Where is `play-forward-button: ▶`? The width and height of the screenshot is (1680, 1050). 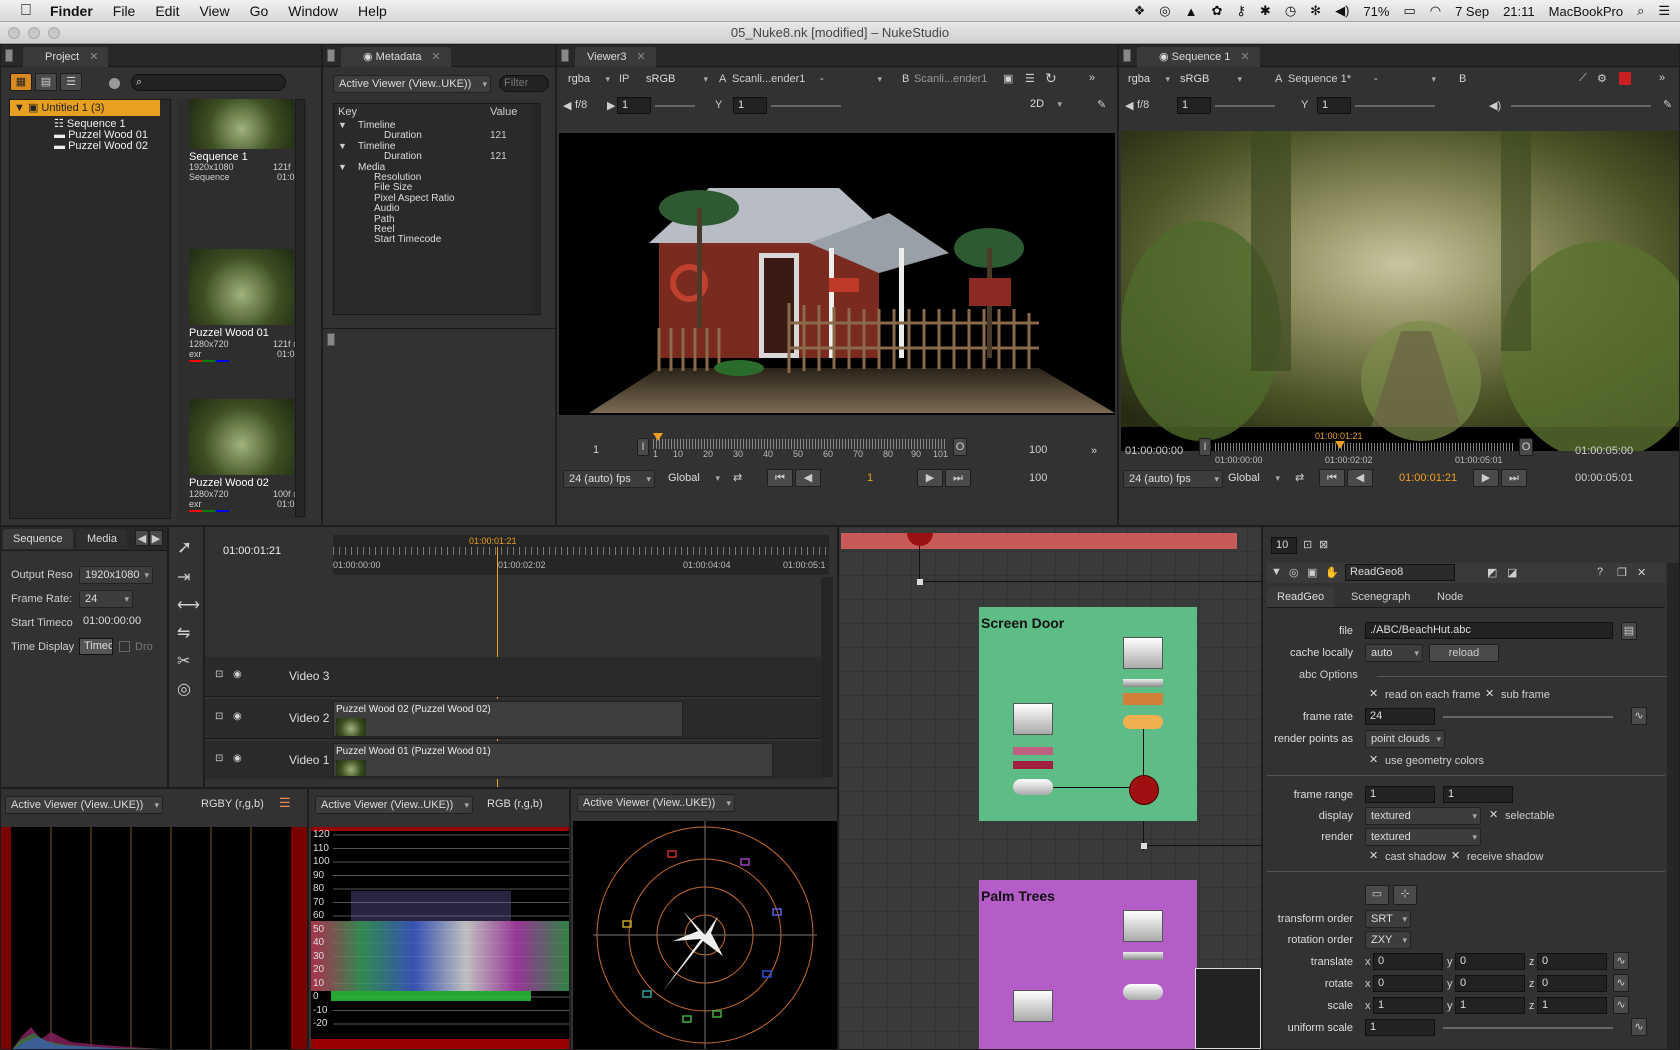 play-forward-button: ▶ is located at coordinates (930, 478).